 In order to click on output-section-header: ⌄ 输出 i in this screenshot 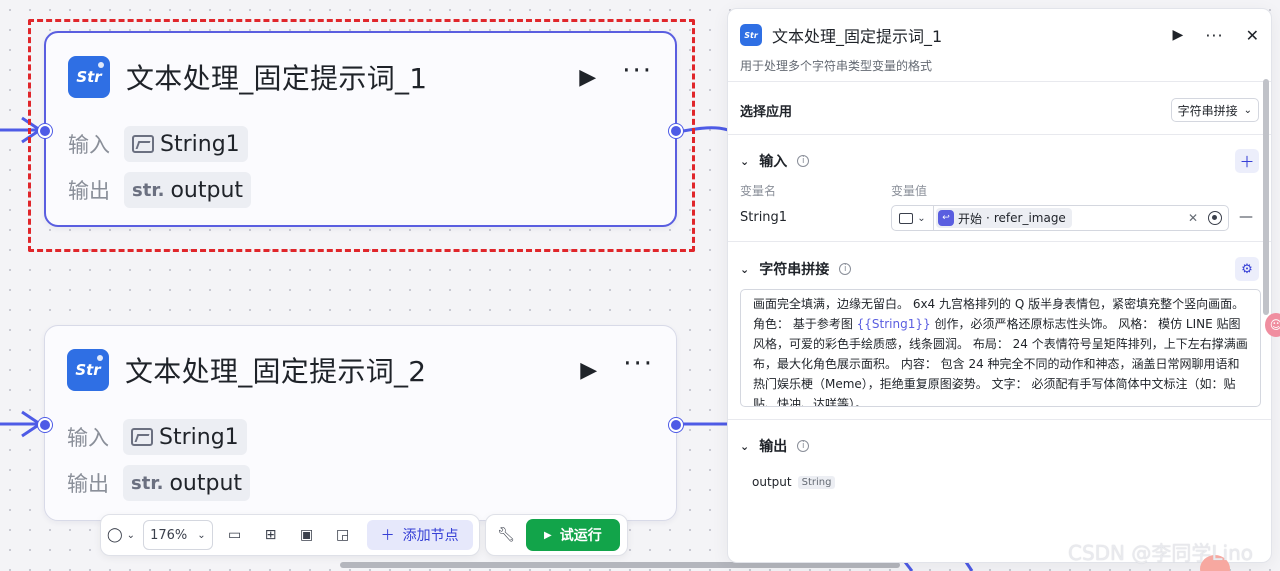, I will do `click(775, 446)`.